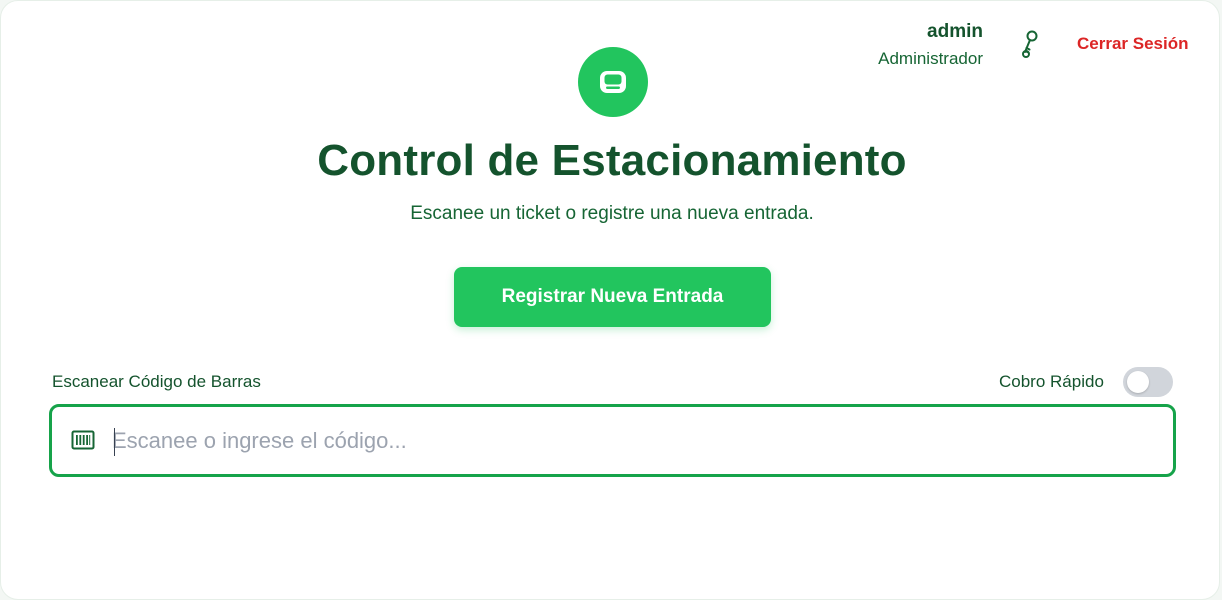 Image resolution: width=1222 pixels, height=600 pixels. I want to click on user-info: admin Administrador, so click(930, 45).